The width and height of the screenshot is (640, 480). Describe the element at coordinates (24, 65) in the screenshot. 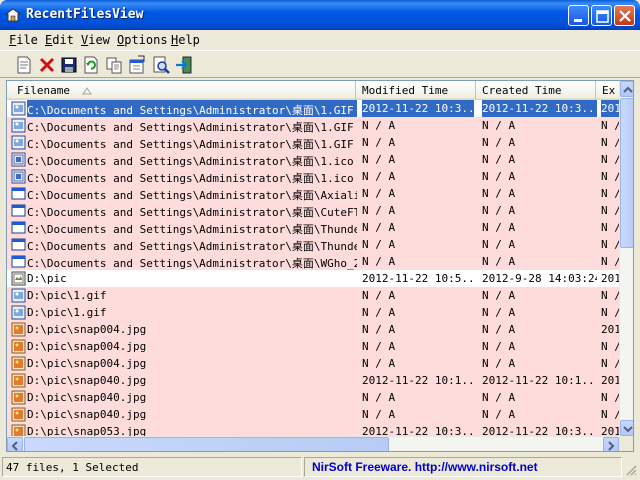

I see `properties-icon` at that location.